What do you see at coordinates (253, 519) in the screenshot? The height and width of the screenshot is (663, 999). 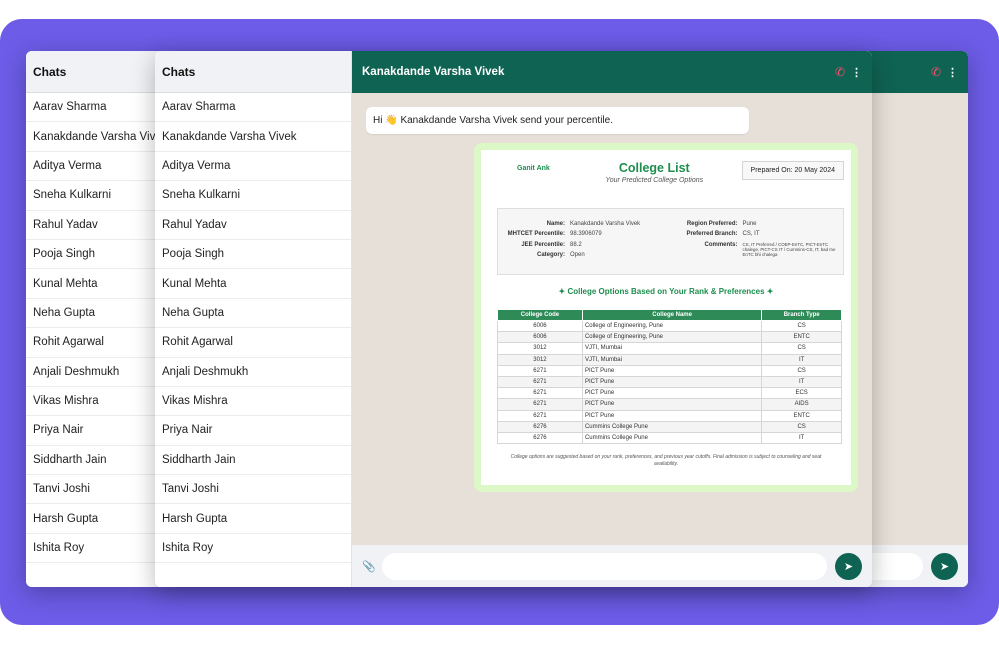 I see `chat-list-item: Harsh Gupta` at bounding box center [253, 519].